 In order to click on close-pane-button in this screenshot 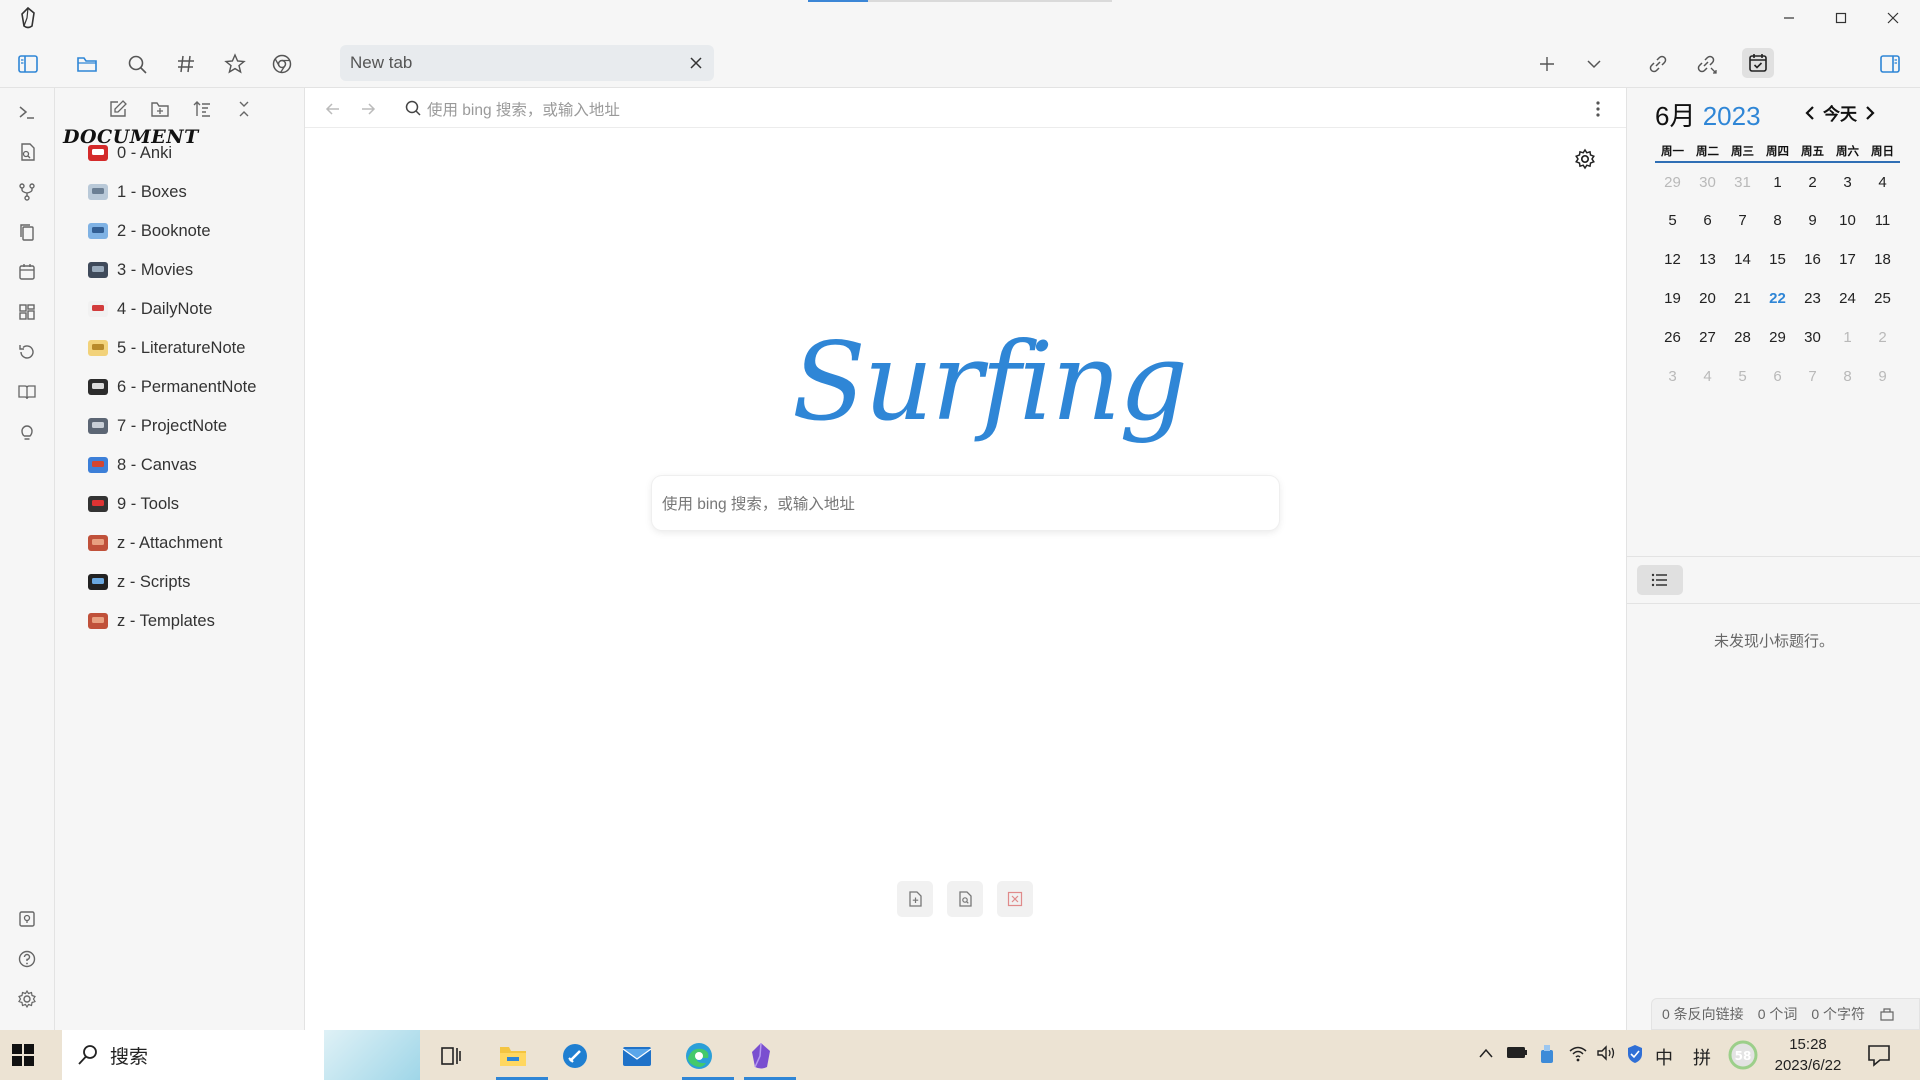, I will do `click(1015, 899)`.